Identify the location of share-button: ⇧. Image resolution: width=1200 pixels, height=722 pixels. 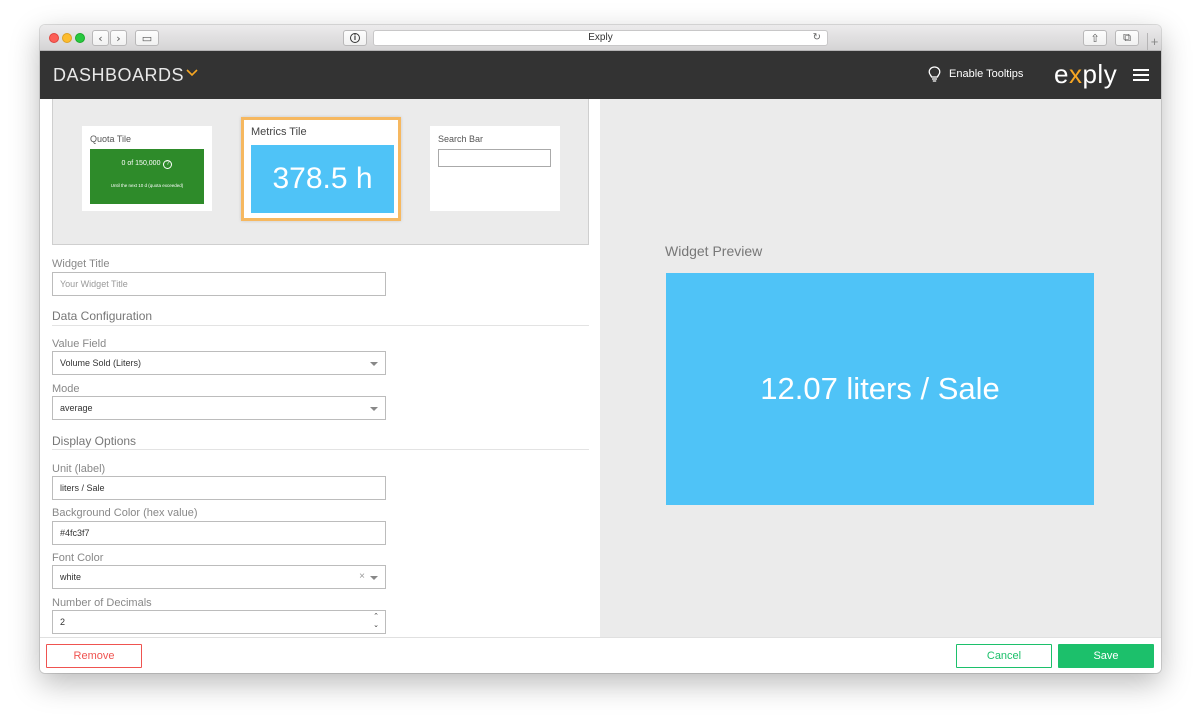
(1095, 38).